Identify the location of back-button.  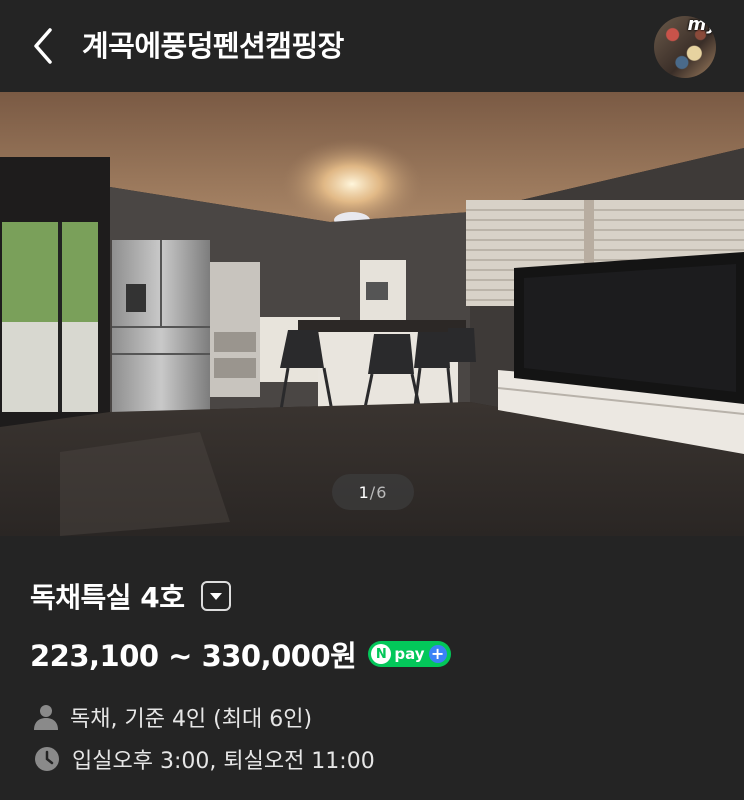
(46, 46).